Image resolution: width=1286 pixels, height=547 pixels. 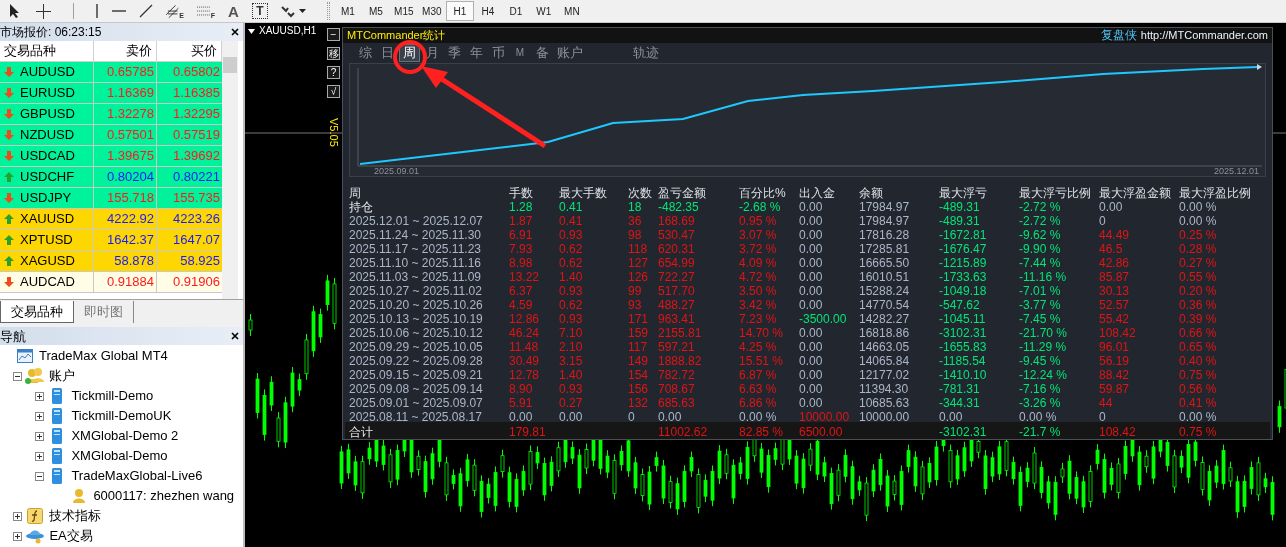 I want to click on server-icon, so click(x=57, y=416).